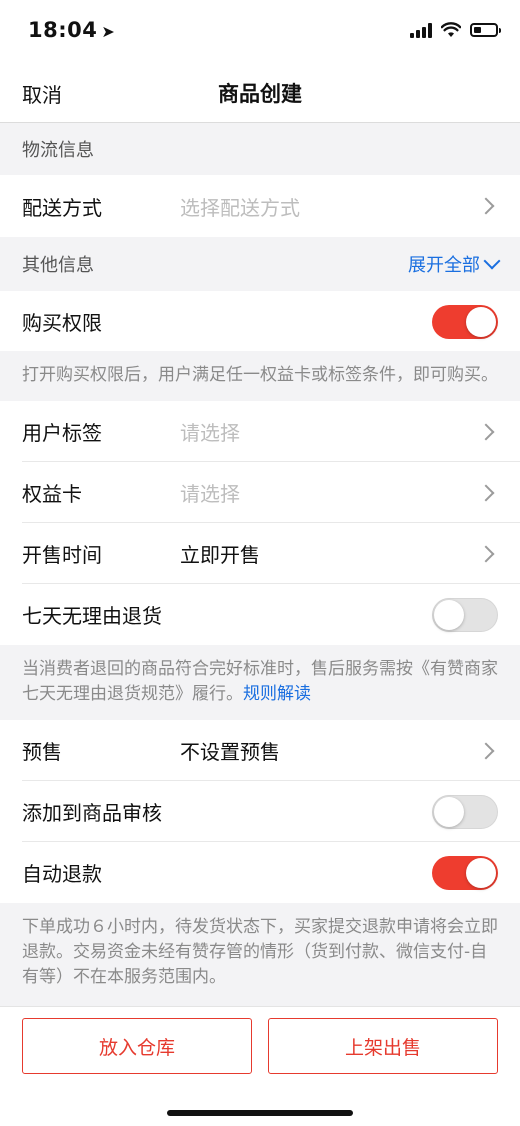  I want to click on user-tag-label: 用户标签, so click(62, 433).